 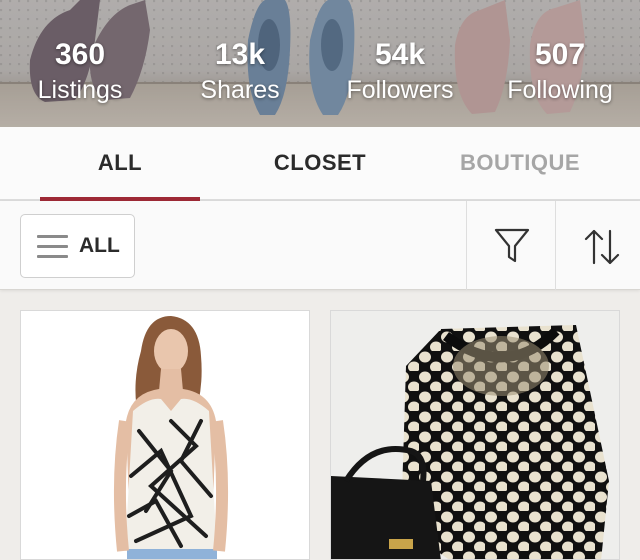 I want to click on category-menu-button: ALL, so click(x=77, y=246).